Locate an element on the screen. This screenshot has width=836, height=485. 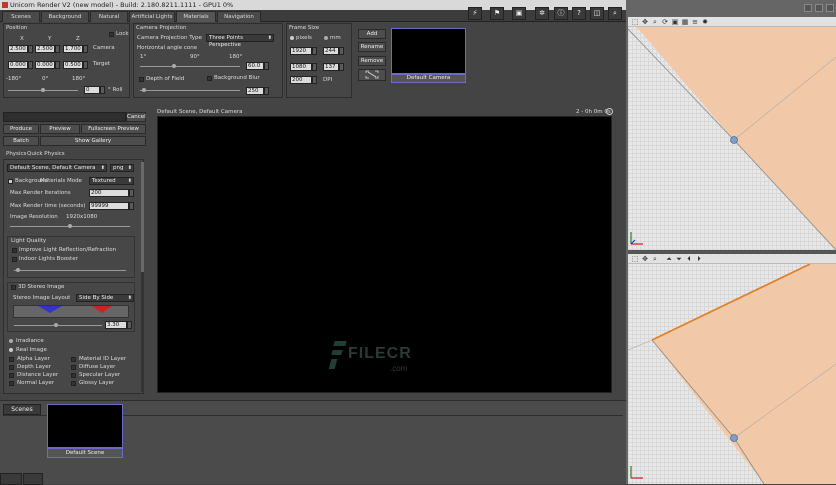
blur-input: 250 is located at coordinates (255, 91).